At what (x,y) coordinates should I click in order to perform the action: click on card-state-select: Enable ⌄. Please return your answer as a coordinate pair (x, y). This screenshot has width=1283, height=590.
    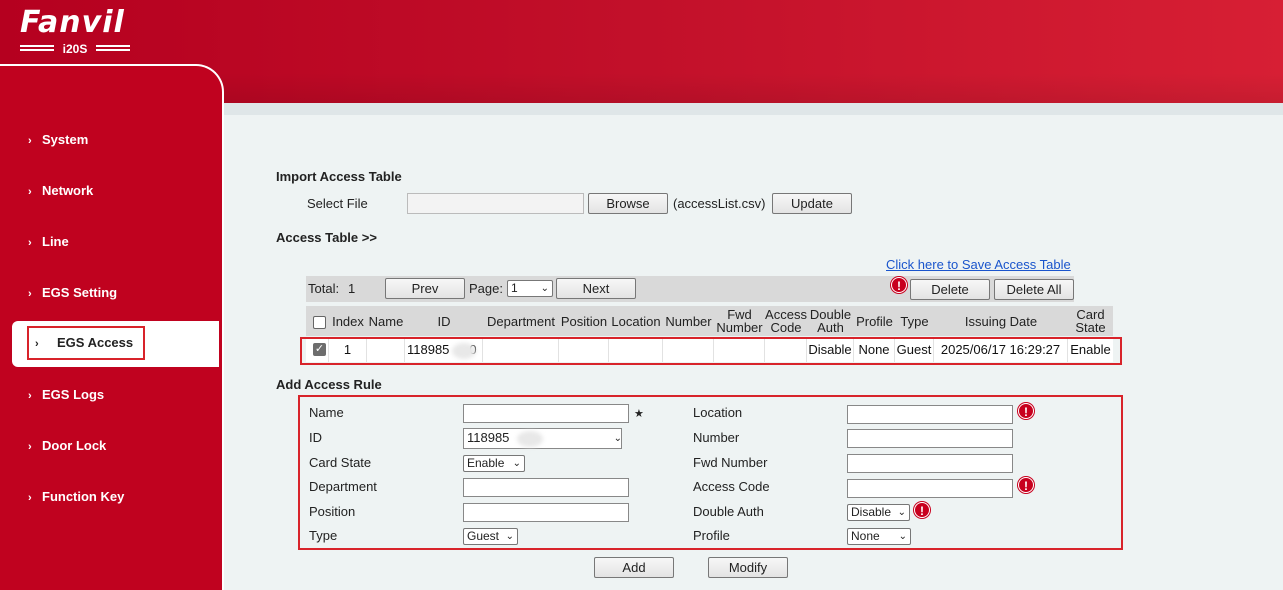
    Looking at the image, I should click on (494, 463).